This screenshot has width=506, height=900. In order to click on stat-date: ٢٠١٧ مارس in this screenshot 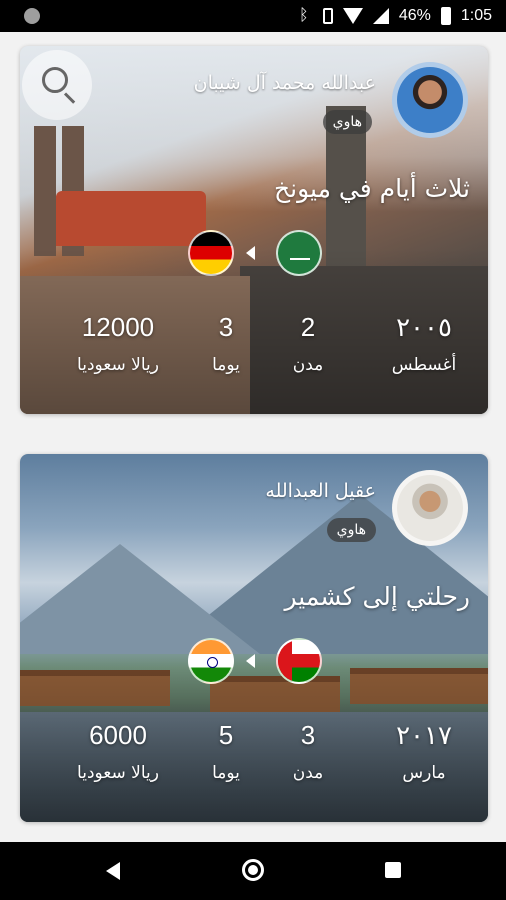, I will do `click(424, 751)`.